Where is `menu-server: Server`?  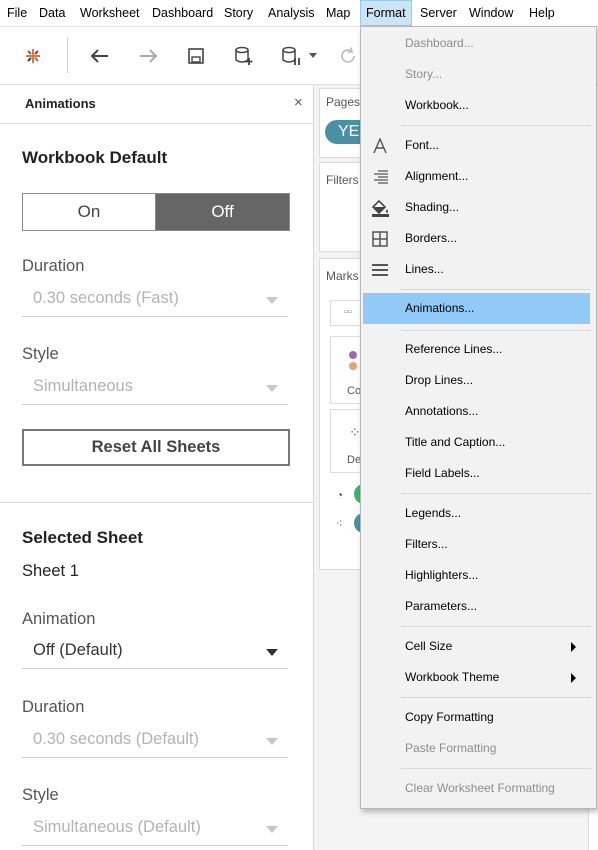
menu-server: Server is located at coordinates (438, 13).